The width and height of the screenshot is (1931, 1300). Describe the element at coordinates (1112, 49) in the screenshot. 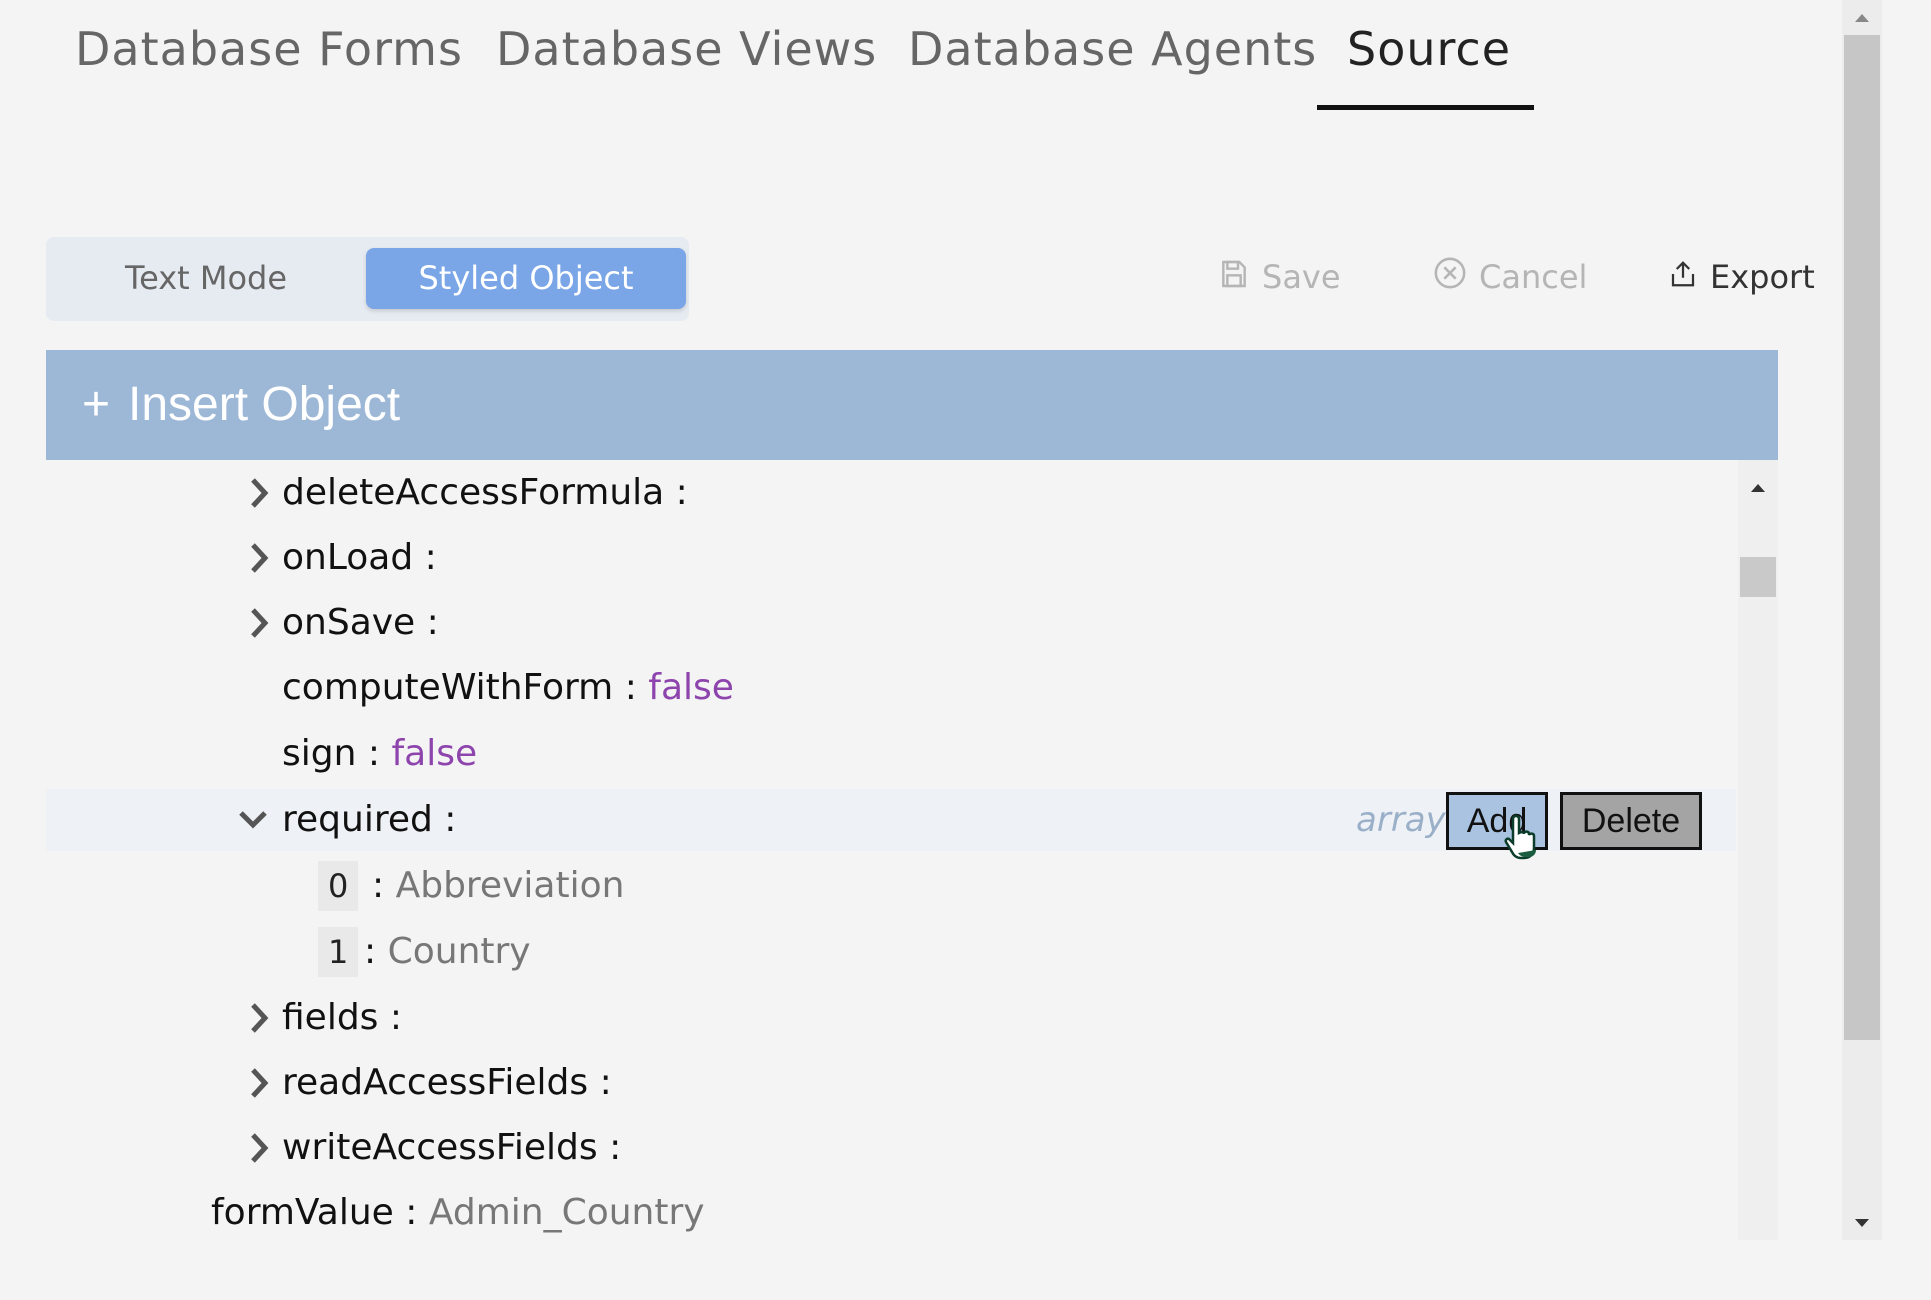

I see `tab-database-agents: Database Agents` at that location.